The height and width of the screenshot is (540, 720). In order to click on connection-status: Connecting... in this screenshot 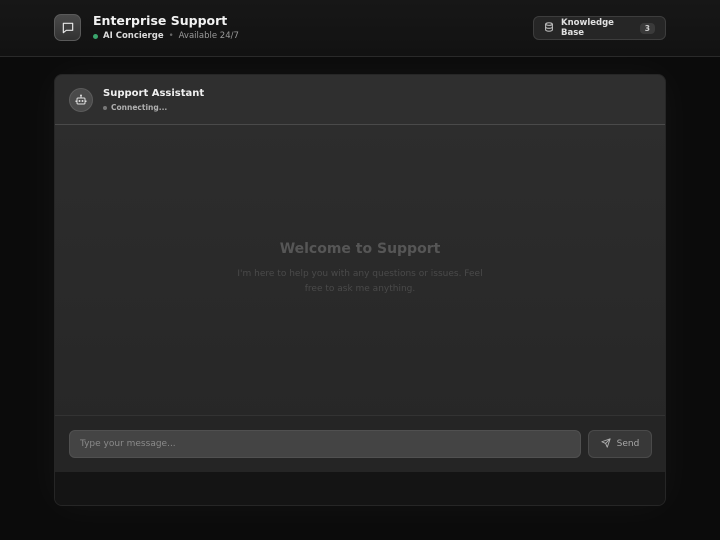, I will do `click(135, 107)`.